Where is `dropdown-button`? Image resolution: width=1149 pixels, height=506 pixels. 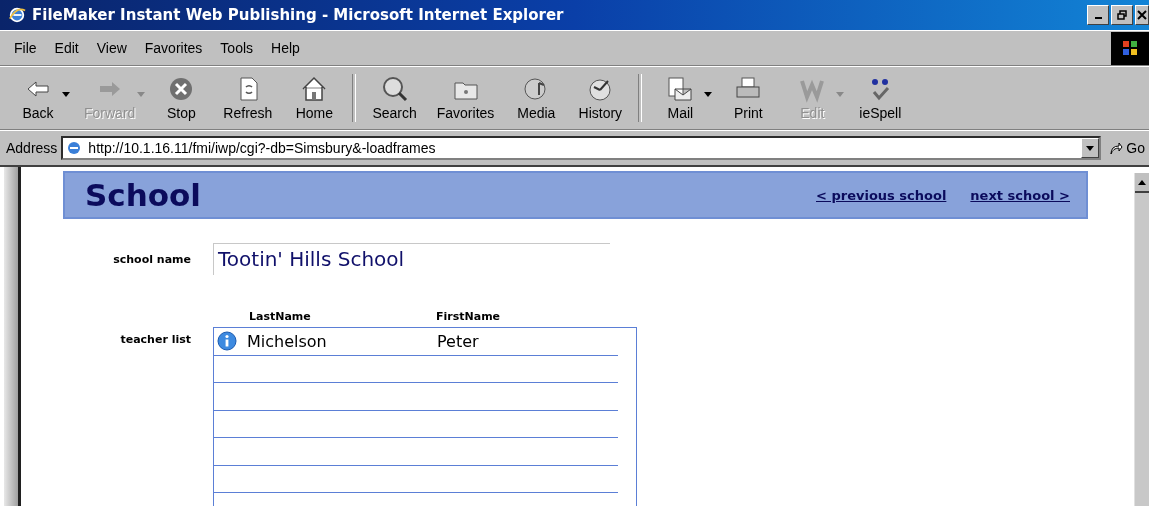
dropdown-button is located at coordinates (1090, 148).